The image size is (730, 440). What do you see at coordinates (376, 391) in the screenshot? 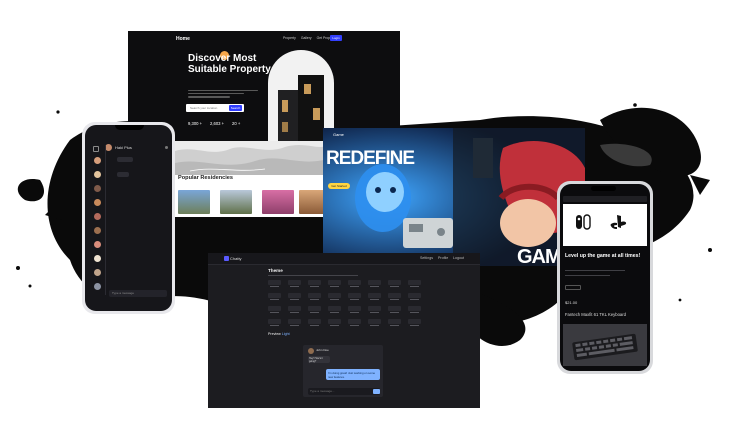
I see `send-button` at bounding box center [376, 391].